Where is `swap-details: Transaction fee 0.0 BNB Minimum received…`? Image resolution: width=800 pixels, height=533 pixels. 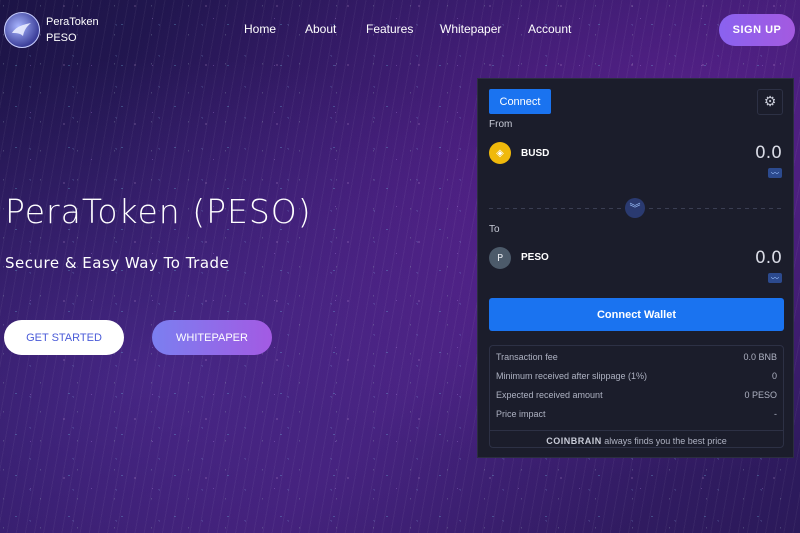
swap-details: Transaction fee 0.0 BNB Minimum received… is located at coordinates (636, 396).